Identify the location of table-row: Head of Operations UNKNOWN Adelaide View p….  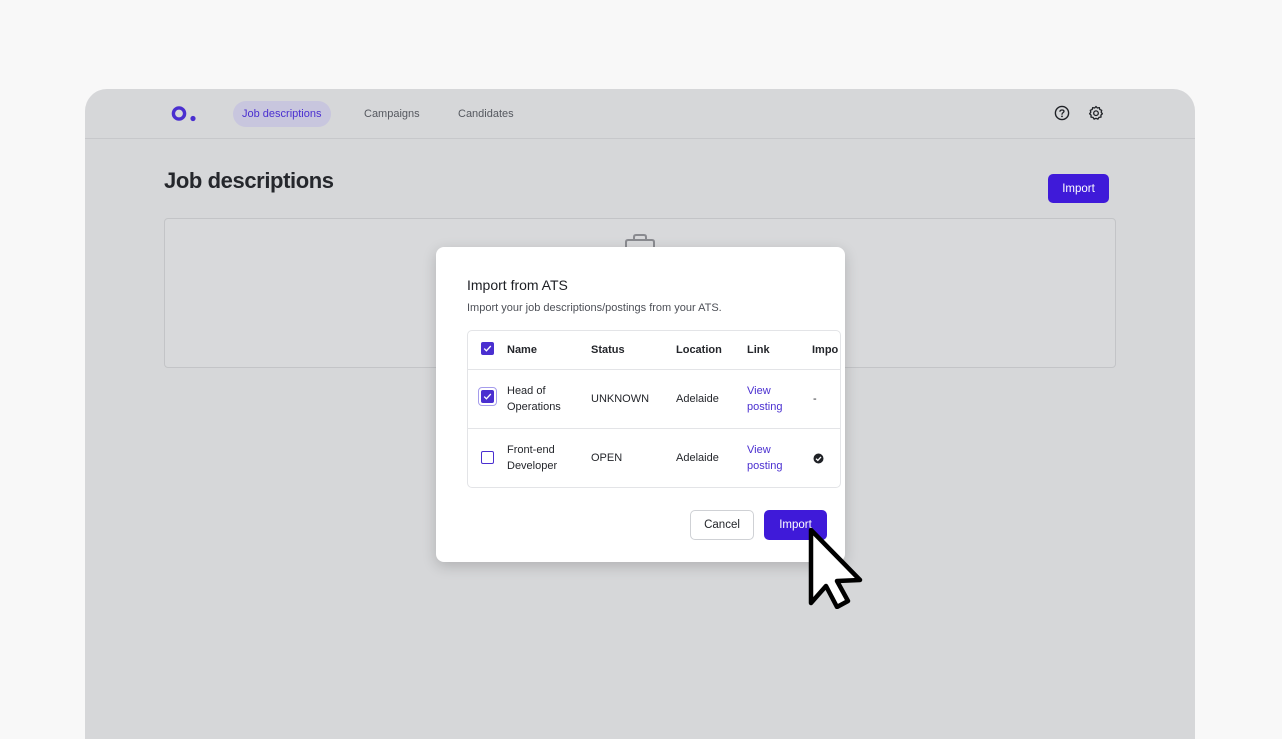
(654, 399).